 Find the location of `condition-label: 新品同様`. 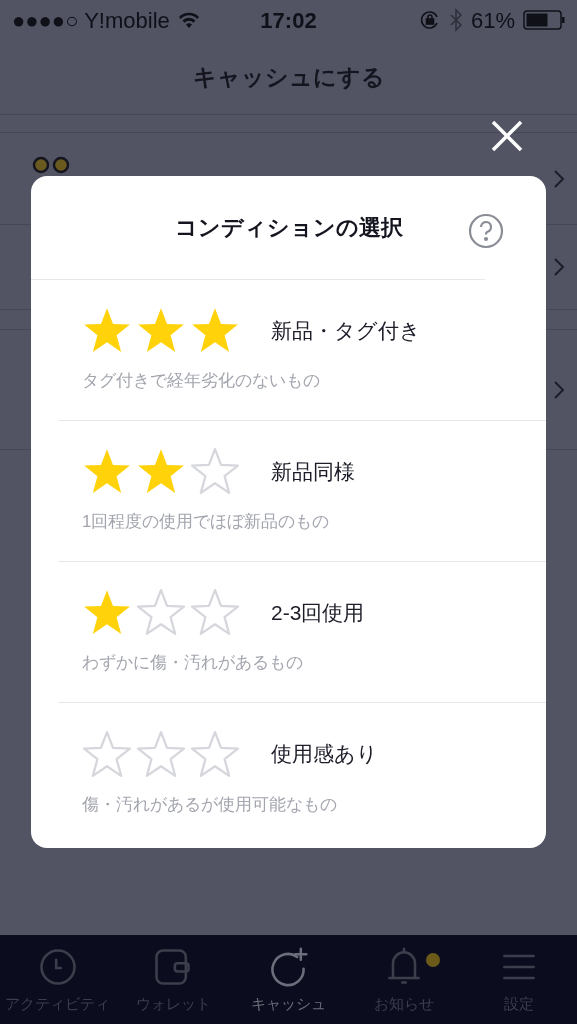

condition-label: 新品同様 is located at coordinates (313, 471).